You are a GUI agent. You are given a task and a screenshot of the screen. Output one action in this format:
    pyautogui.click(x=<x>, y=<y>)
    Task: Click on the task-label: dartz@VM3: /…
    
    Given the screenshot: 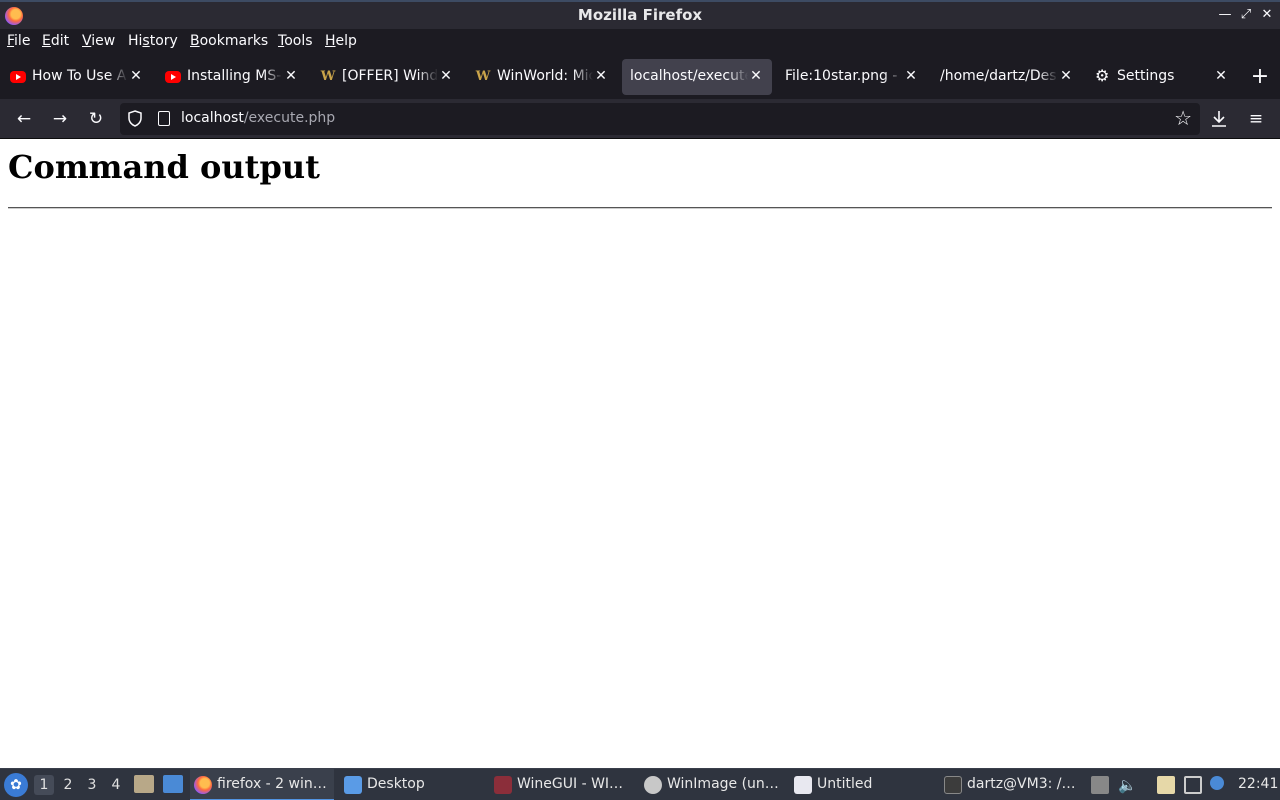 What is the action you would take?
    pyautogui.click(x=1021, y=784)
    